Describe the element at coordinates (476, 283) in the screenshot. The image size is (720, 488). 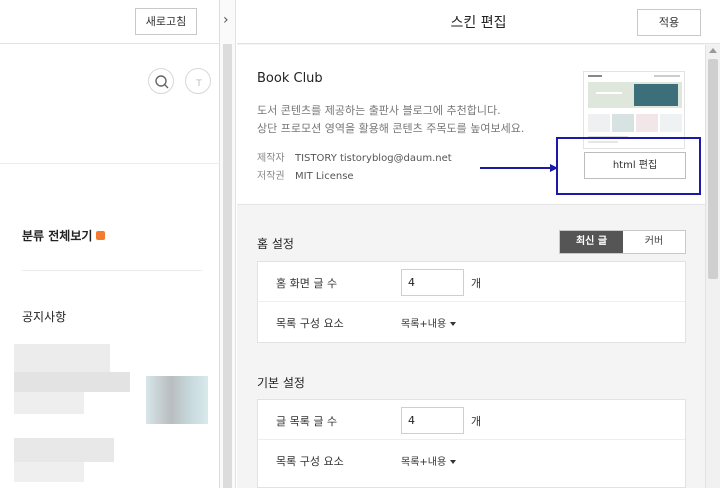
I see `home-post-count-unit: 개` at that location.